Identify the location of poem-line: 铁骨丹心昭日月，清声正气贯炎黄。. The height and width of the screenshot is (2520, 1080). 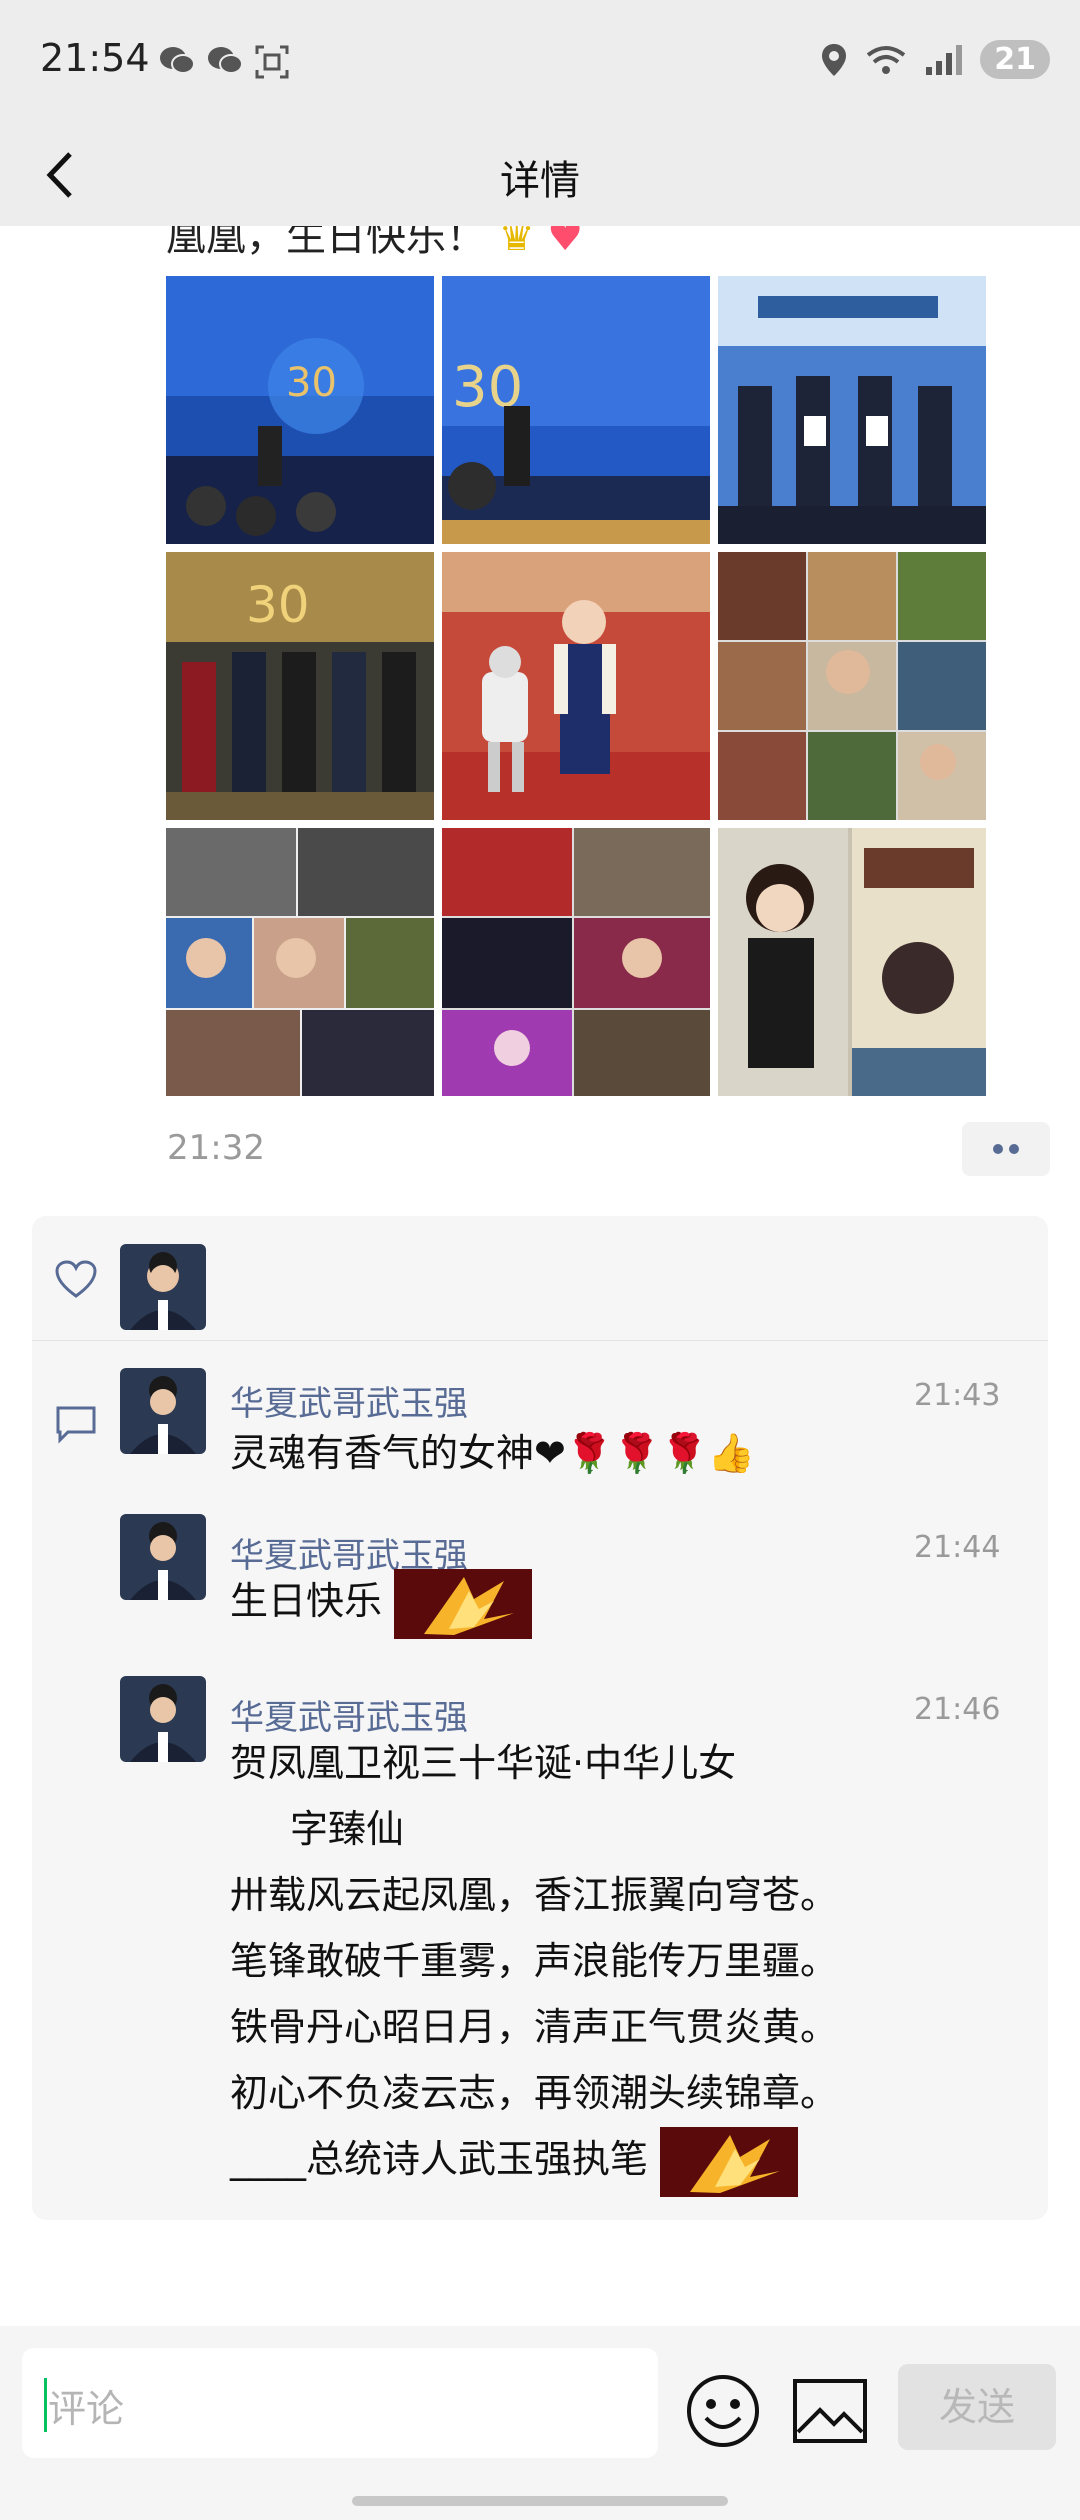
(534, 2027).